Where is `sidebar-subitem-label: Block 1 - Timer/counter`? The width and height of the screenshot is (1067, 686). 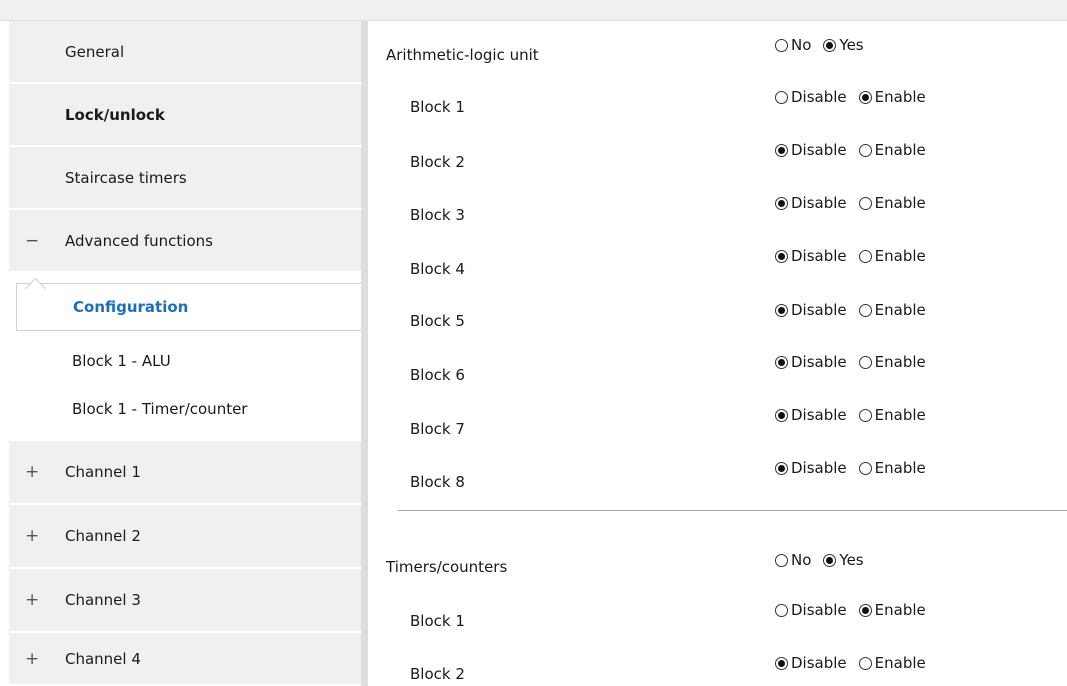 sidebar-subitem-label: Block 1 - Timer/counter is located at coordinates (160, 409).